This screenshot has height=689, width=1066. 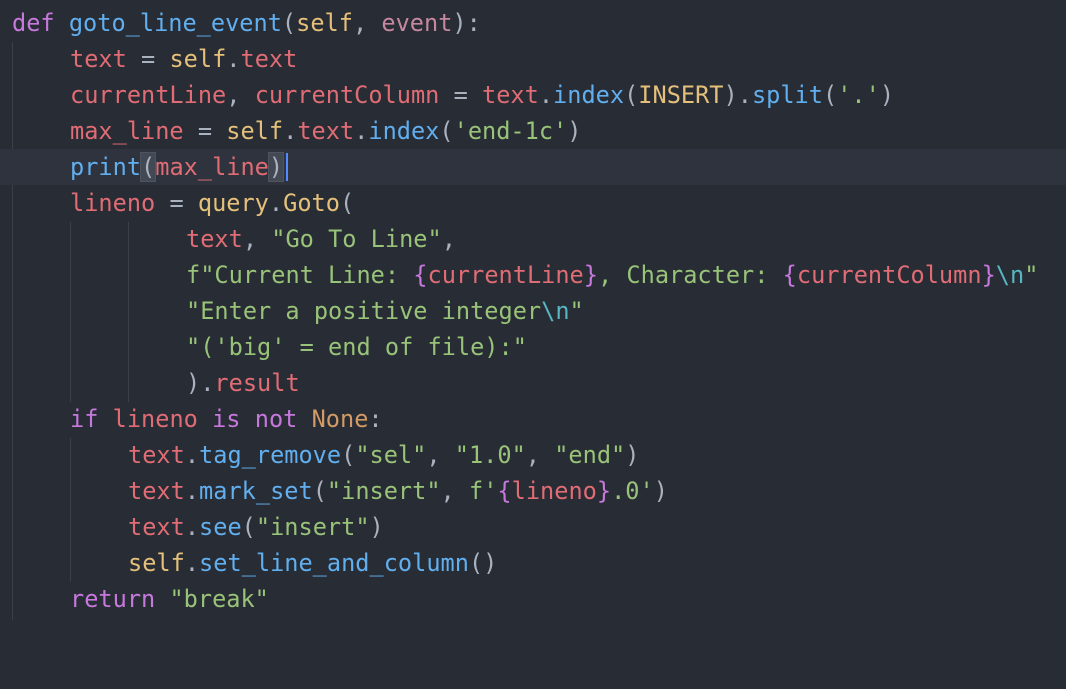 I want to click on string-token: "Enter a positive integer, so click(x=364, y=311).